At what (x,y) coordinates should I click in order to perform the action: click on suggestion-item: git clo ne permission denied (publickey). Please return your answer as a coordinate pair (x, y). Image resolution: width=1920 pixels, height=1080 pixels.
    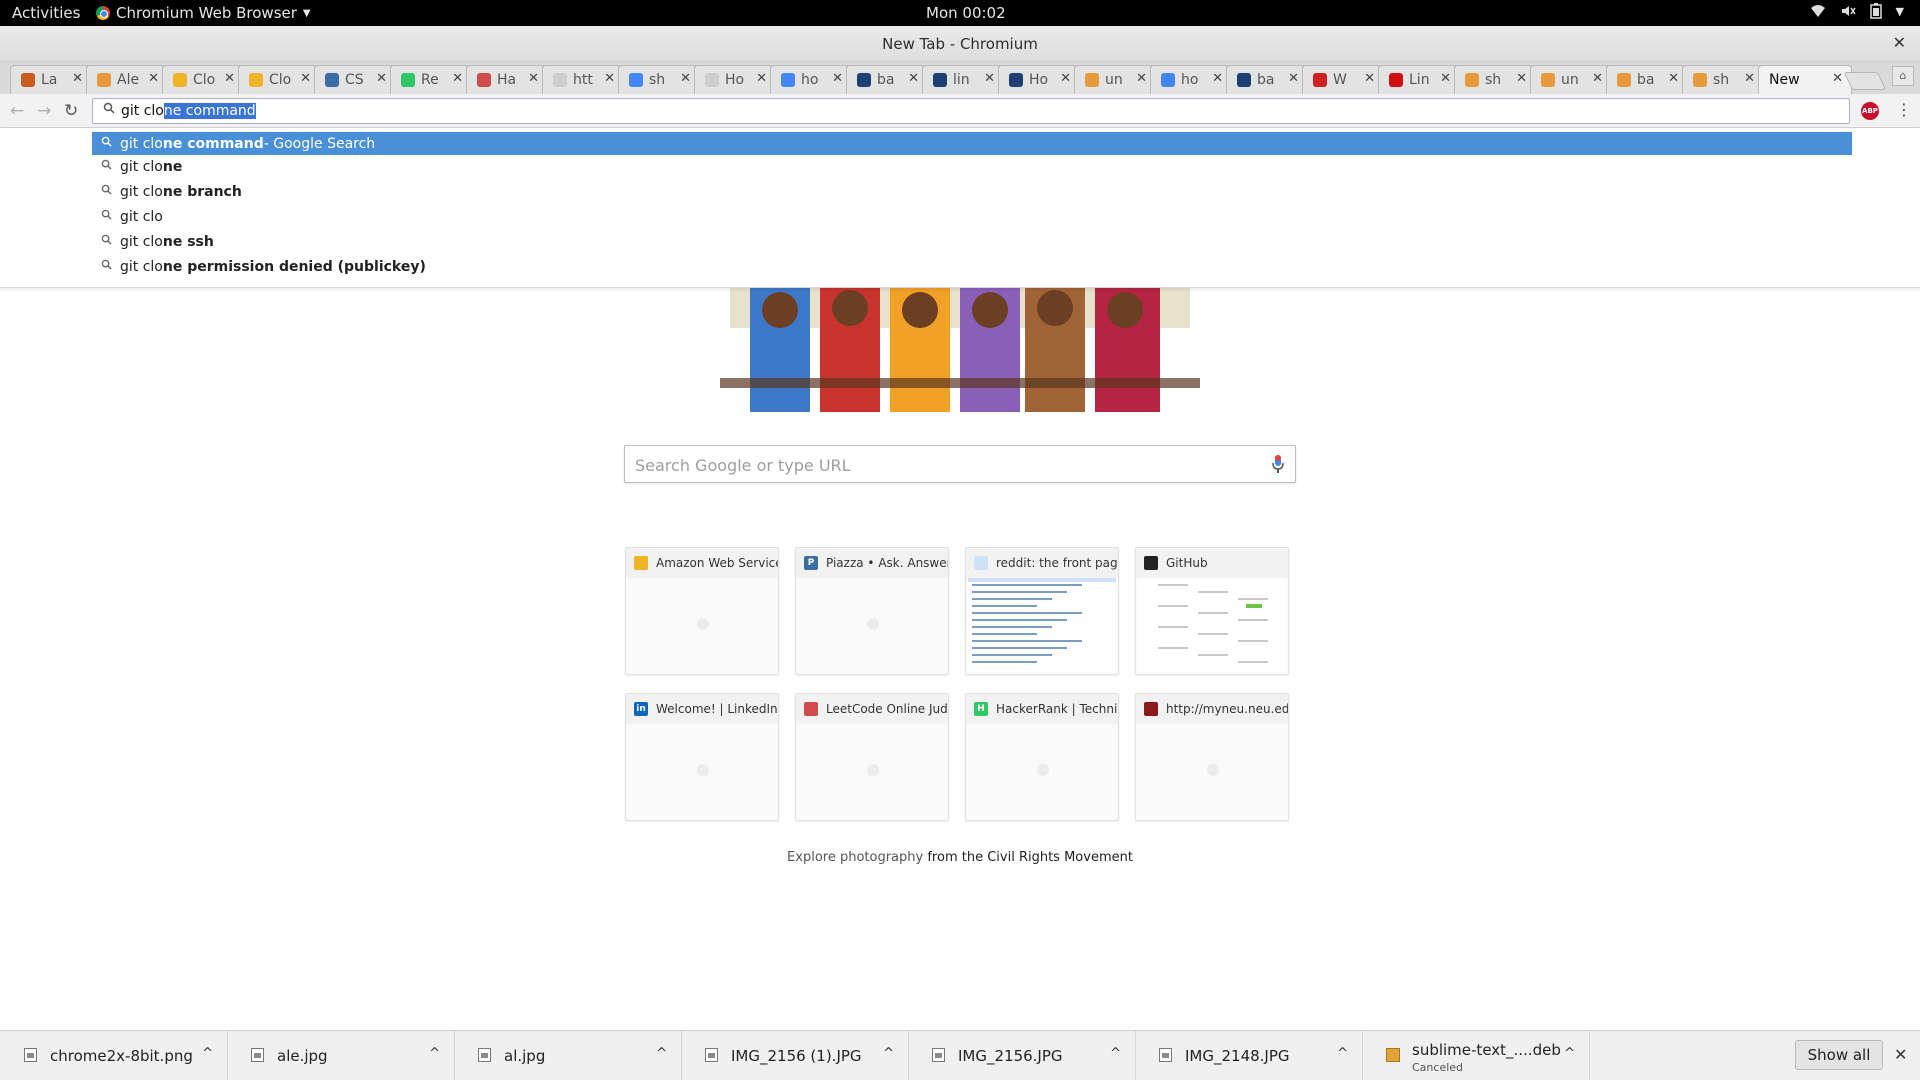
    Looking at the image, I should click on (972, 266).